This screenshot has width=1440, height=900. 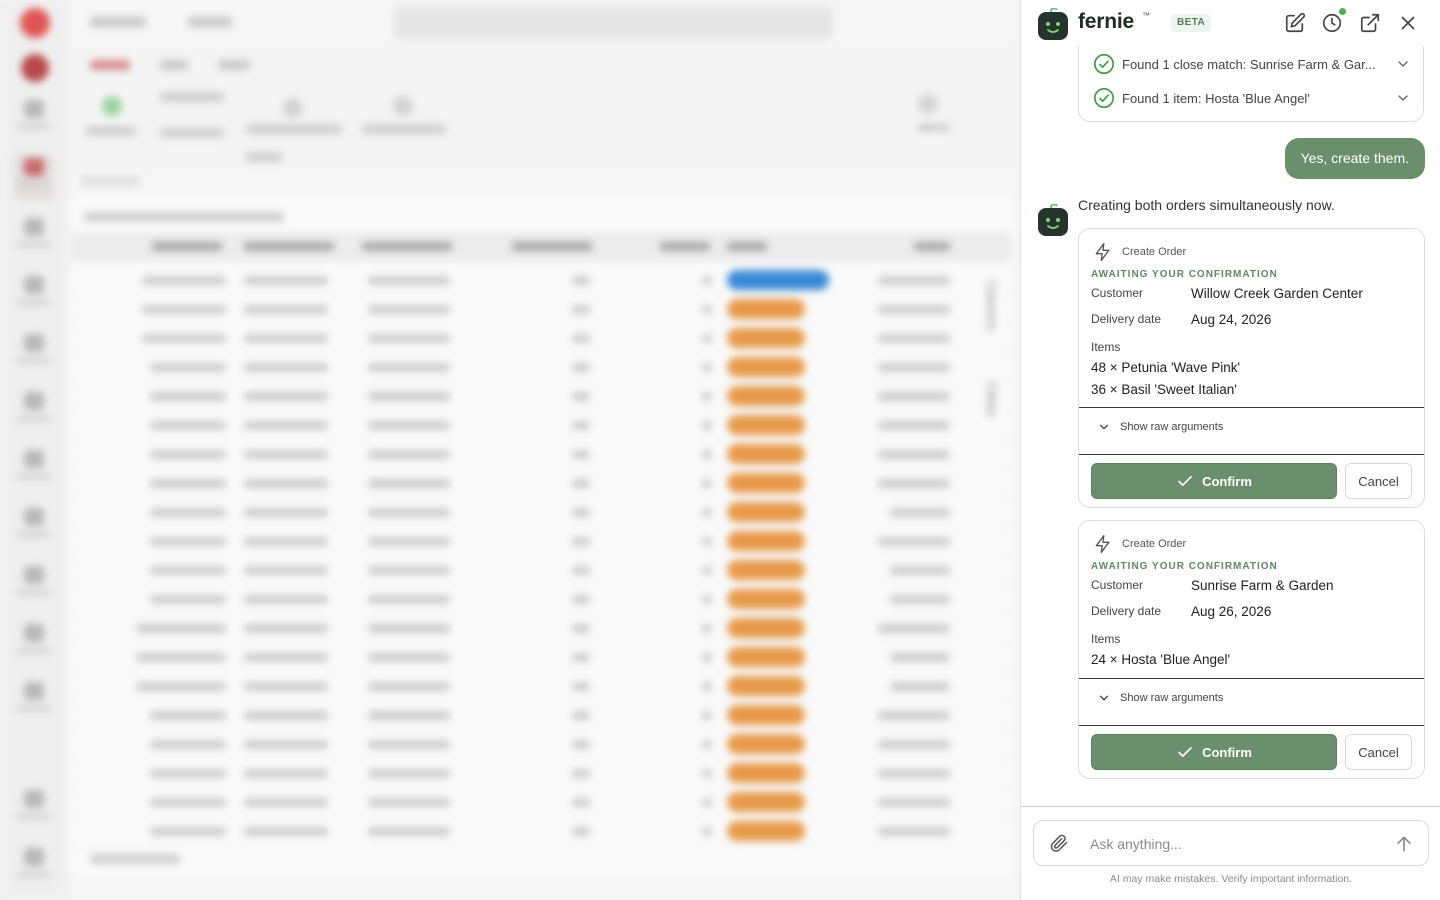 I want to click on import-button, so click(x=192, y=133).